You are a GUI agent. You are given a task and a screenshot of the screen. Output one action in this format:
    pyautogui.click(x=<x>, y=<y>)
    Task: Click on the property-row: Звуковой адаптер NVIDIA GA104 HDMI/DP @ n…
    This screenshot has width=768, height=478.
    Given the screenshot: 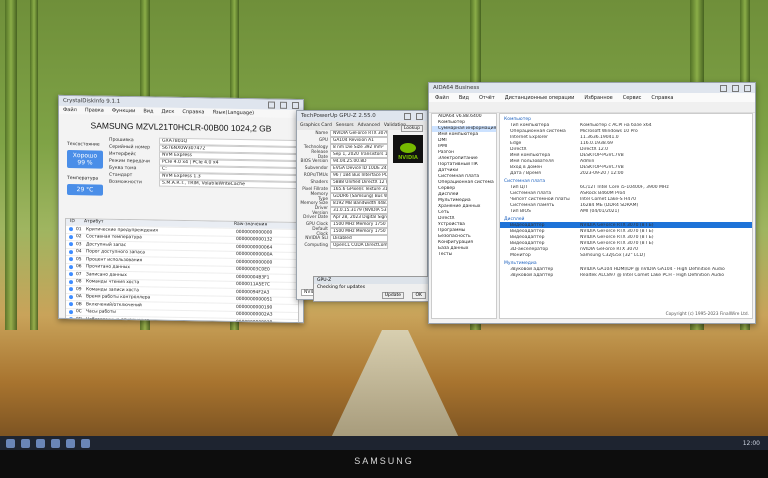 What is the action you would take?
    pyautogui.click(x=626, y=269)
    